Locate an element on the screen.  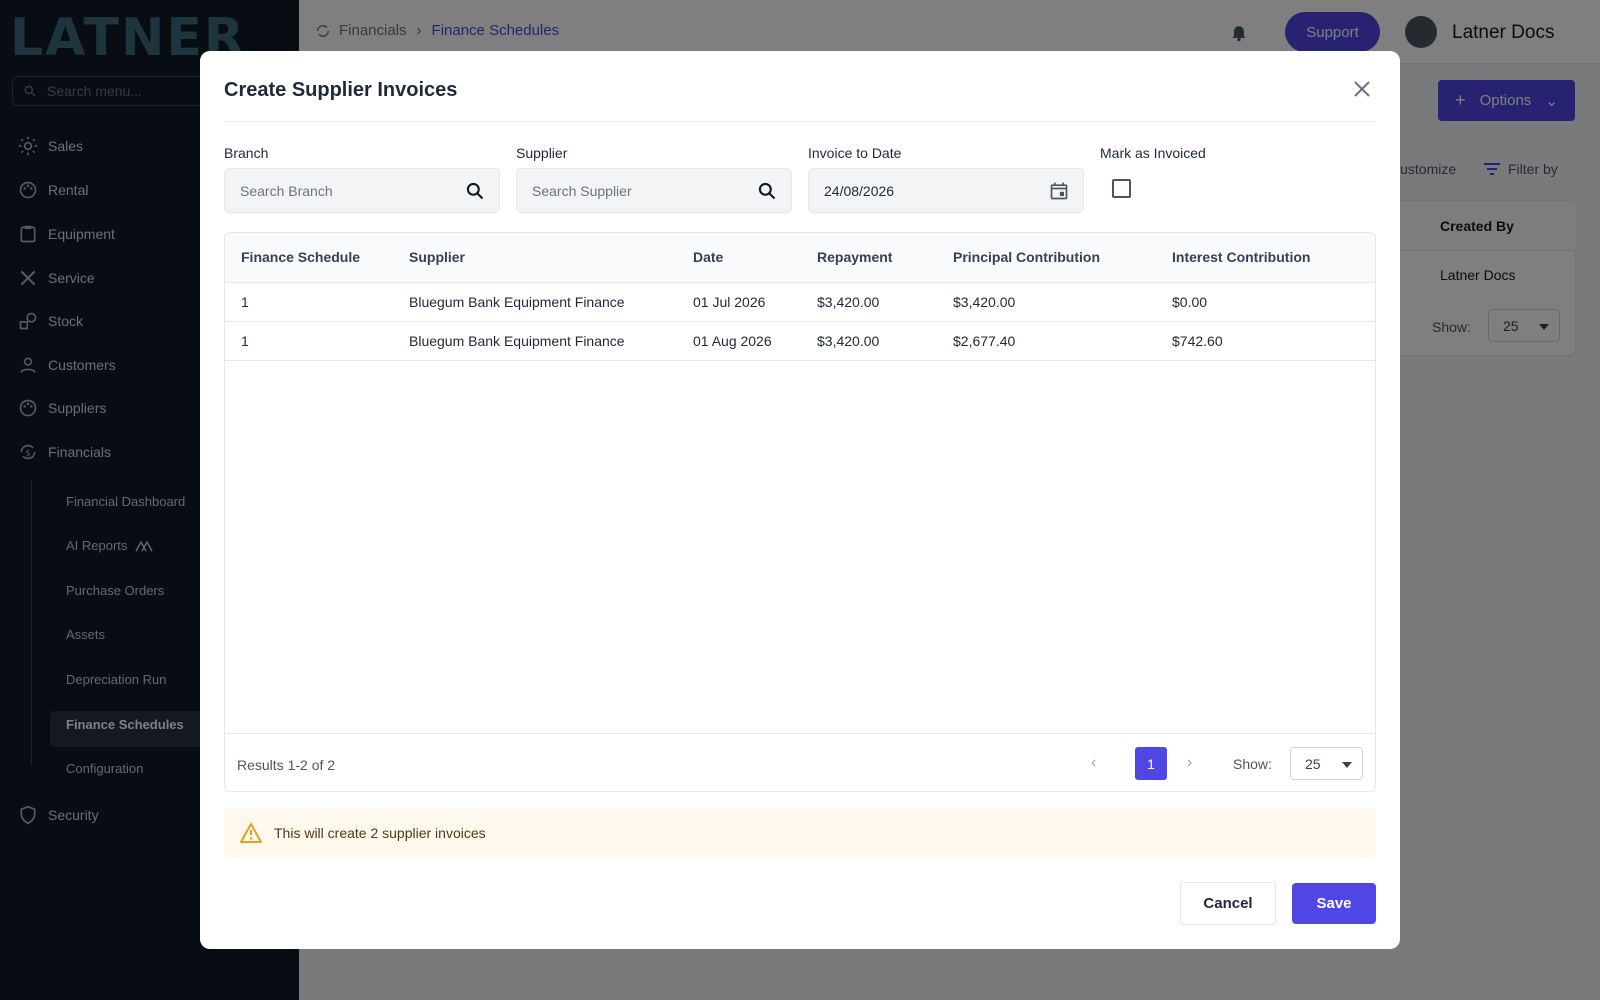
cell-principal: $3,420.00 is located at coordinates (984, 302).